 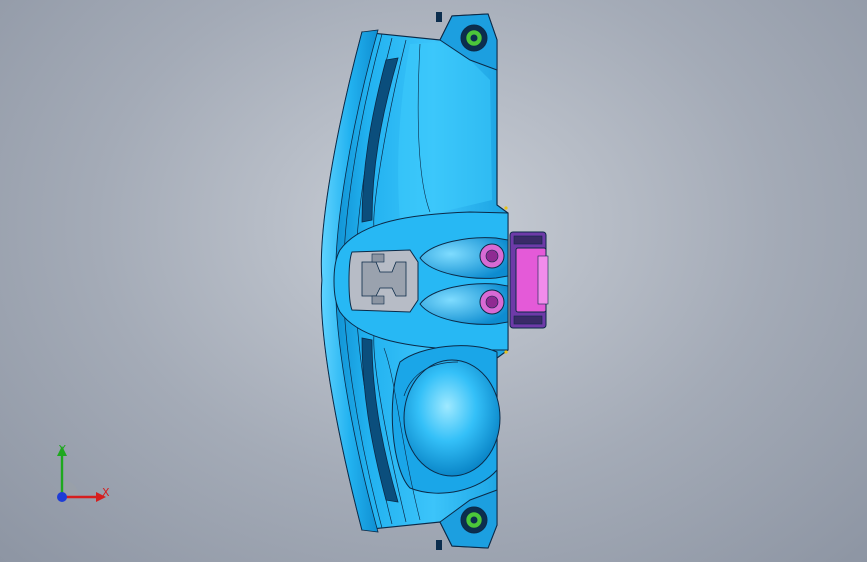 I want to click on connector-bracket-top, so click(x=528, y=240).